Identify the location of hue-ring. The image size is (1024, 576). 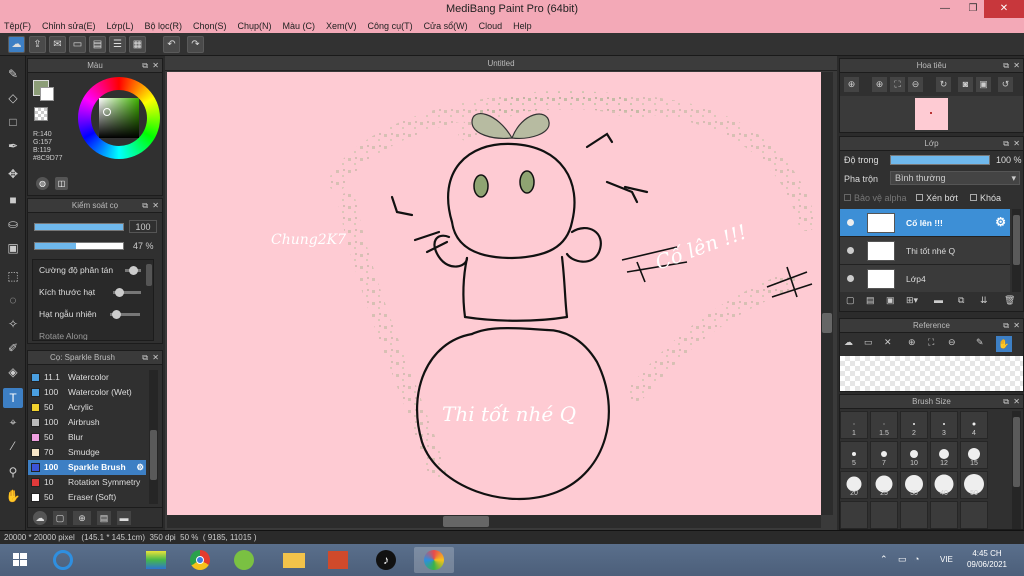
(119, 118).